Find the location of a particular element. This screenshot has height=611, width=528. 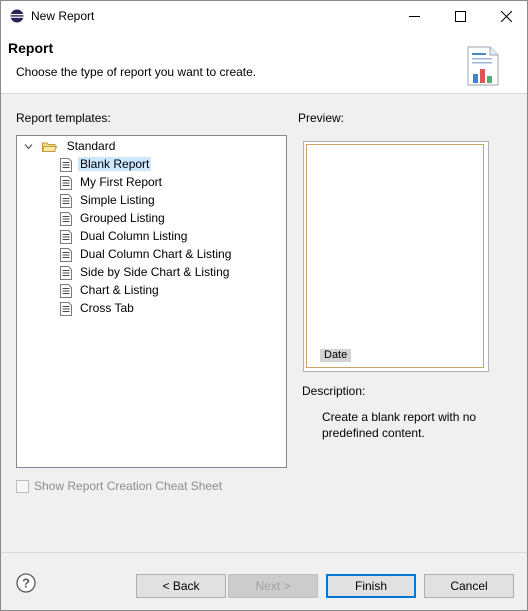

minimize-button is located at coordinates (414, 16).